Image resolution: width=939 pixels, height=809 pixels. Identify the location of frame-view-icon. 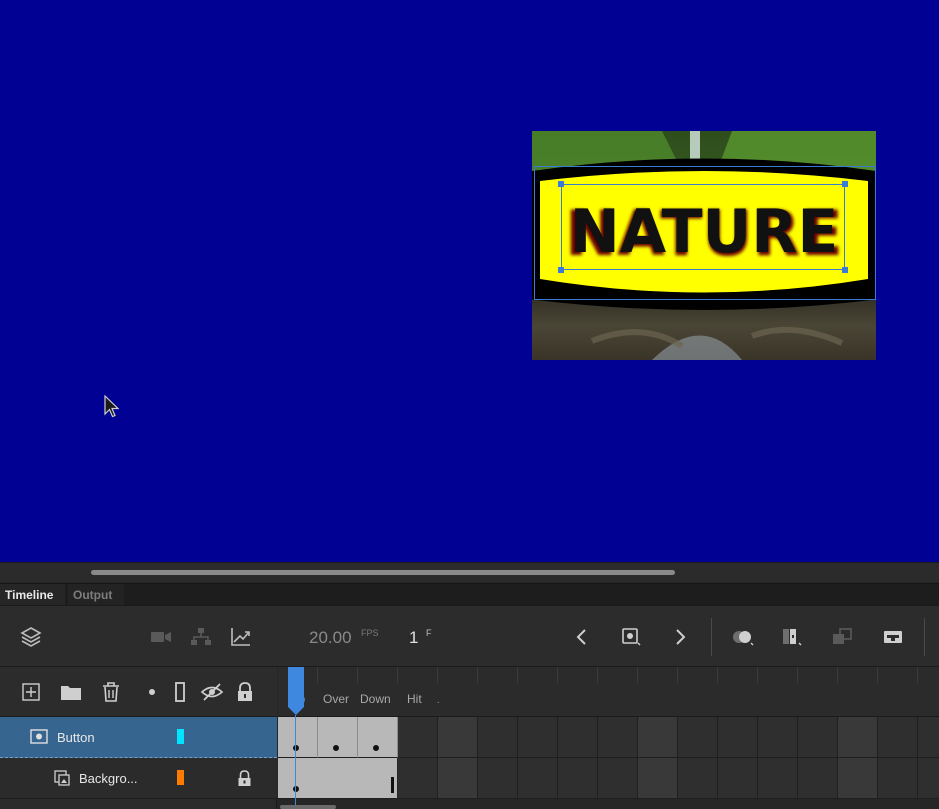
(893, 637).